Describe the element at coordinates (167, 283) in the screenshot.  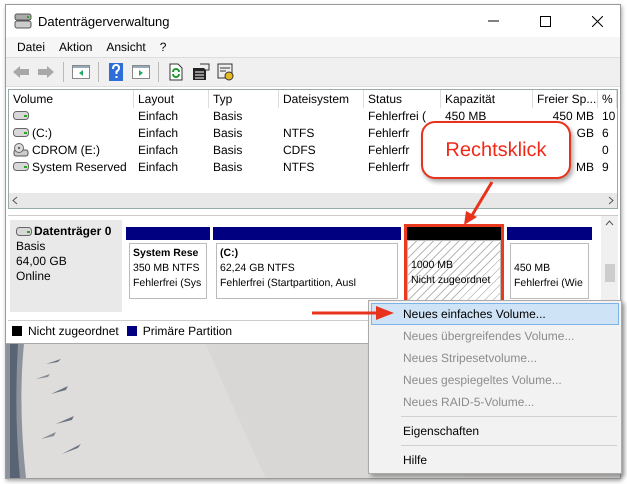
I see `partition-info: Fehlerfrei (Sys` at that location.